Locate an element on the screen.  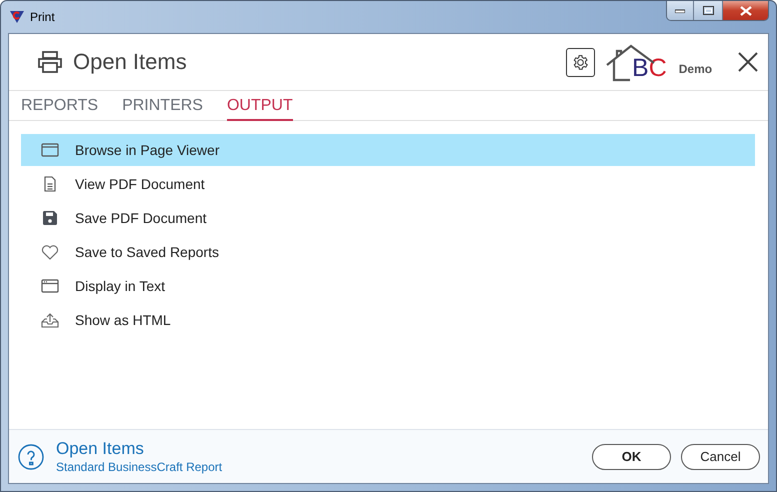
window-title: Print is located at coordinates (43, 17).